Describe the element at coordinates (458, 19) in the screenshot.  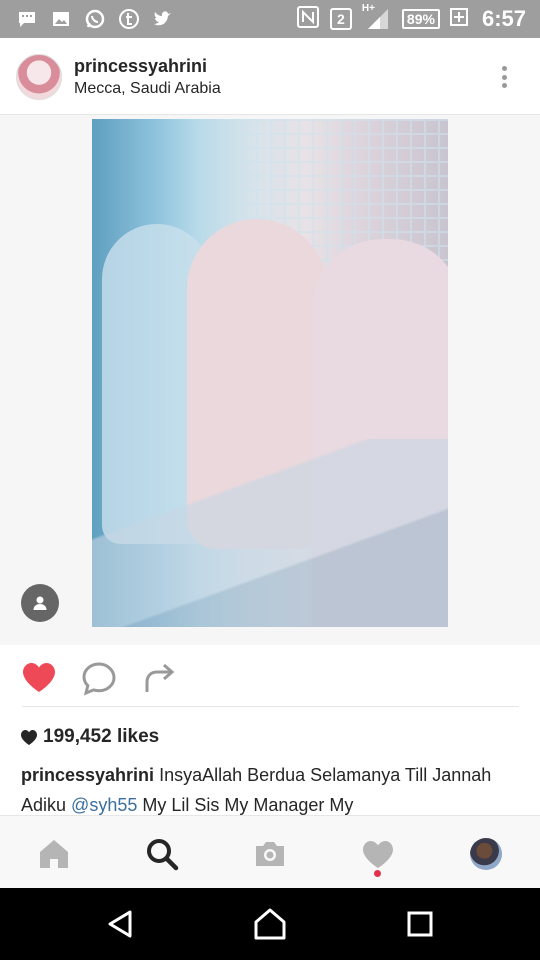
I see `charging-icon` at that location.